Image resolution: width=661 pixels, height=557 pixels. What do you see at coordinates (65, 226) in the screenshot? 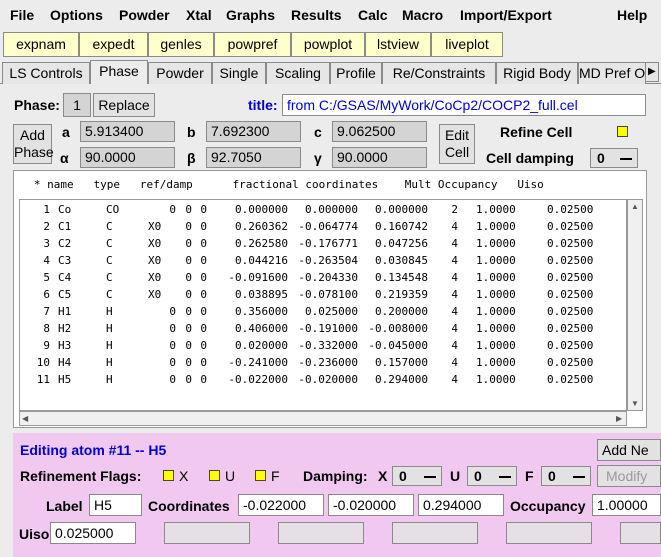
I see `atom-cell-name: C1` at bounding box center [65, 226].